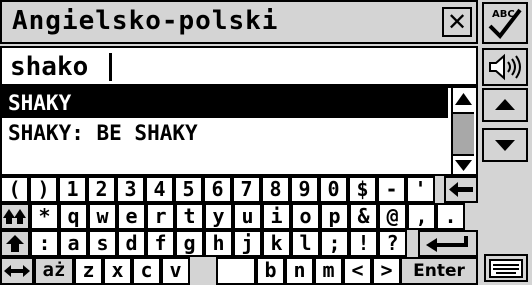 This screenshot has height=285, width=532. I want to click on key: -, so click(391, 189).